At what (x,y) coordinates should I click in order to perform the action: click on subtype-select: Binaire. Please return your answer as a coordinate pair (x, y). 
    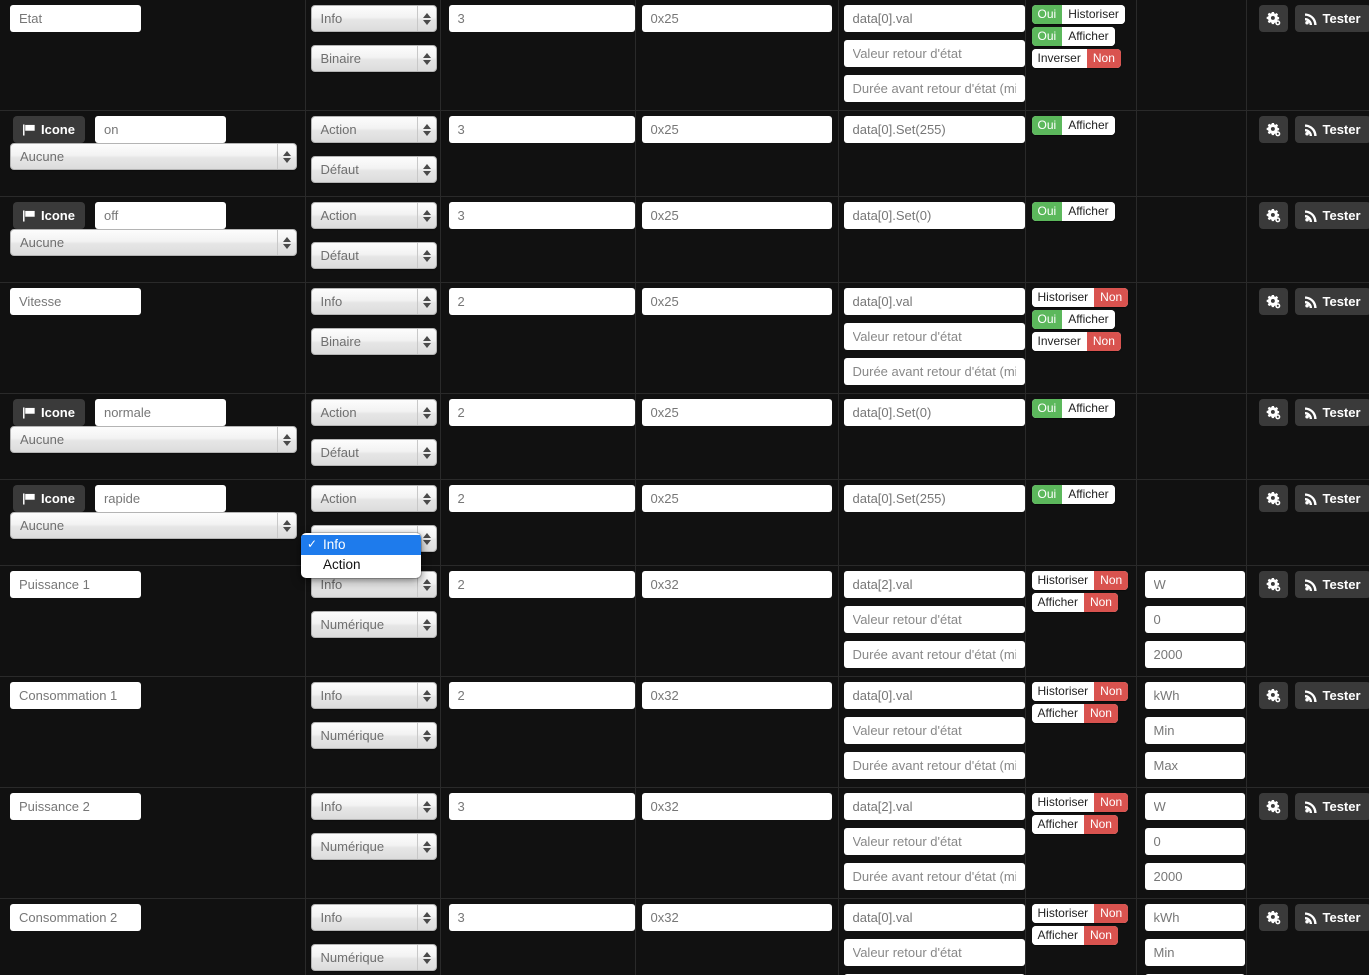
    Looking at the image, I should click on (373, 58).